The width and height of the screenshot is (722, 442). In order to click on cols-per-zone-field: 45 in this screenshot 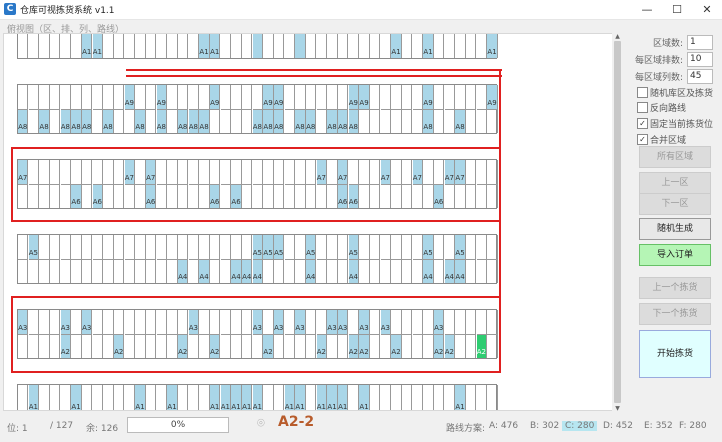, I will do `click(700, 76)`.